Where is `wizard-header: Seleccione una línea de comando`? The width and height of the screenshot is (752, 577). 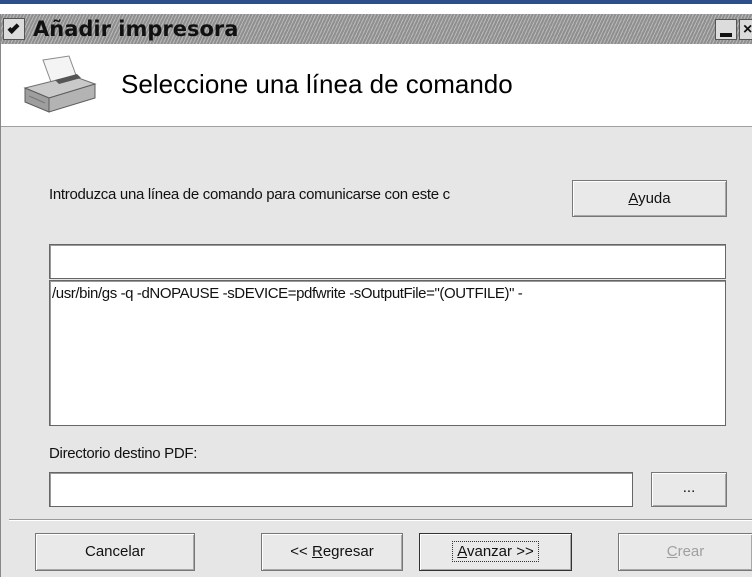 wizard-header: Seleccione una línea de comando is located at coordinates (376, 85).